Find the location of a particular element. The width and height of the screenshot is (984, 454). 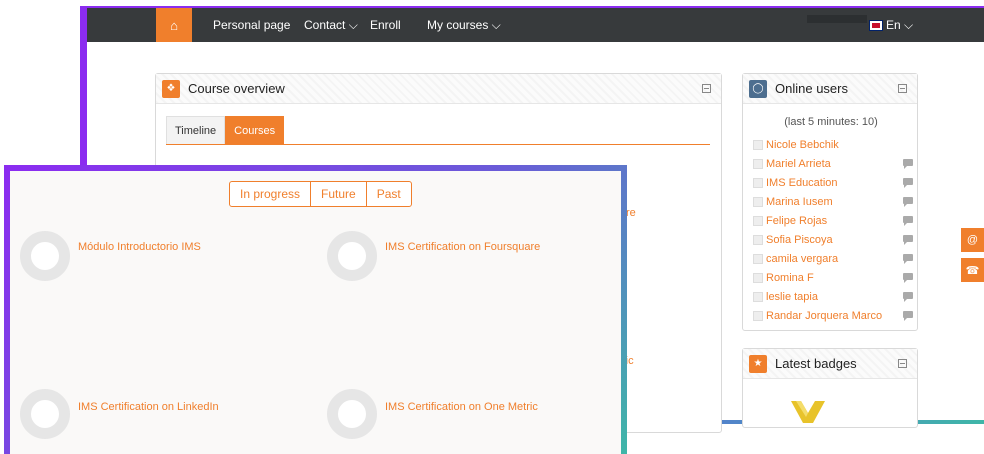

tab-courses: Courses is located at coordinates (255, 130).